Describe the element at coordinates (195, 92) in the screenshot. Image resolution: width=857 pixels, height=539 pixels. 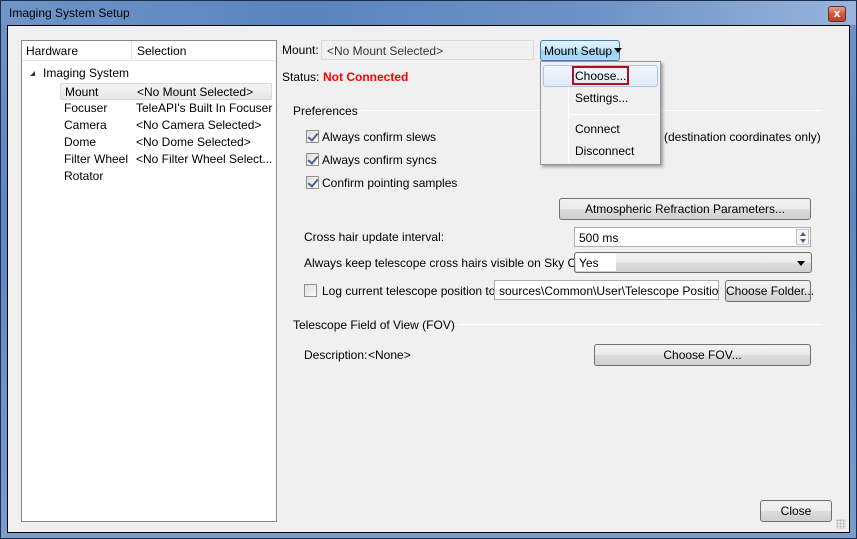
I see `tree-item-selection: <No Mount Selected>` at that location.